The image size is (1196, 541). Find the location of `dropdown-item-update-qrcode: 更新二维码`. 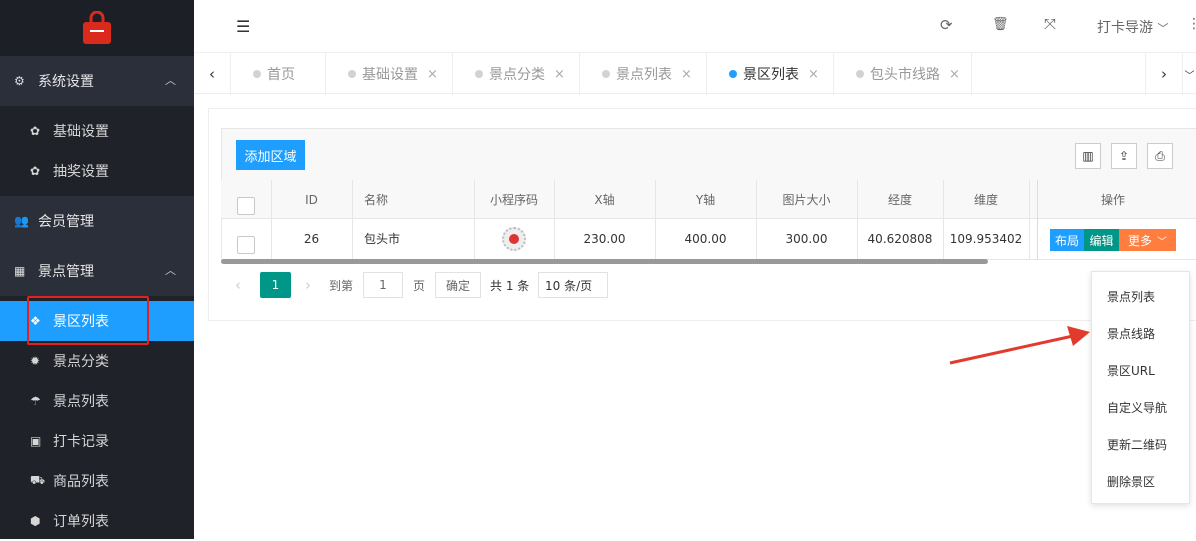

dropdown-item-update-qrcode: 更新二维码 is located at coordinates (1137, 444).